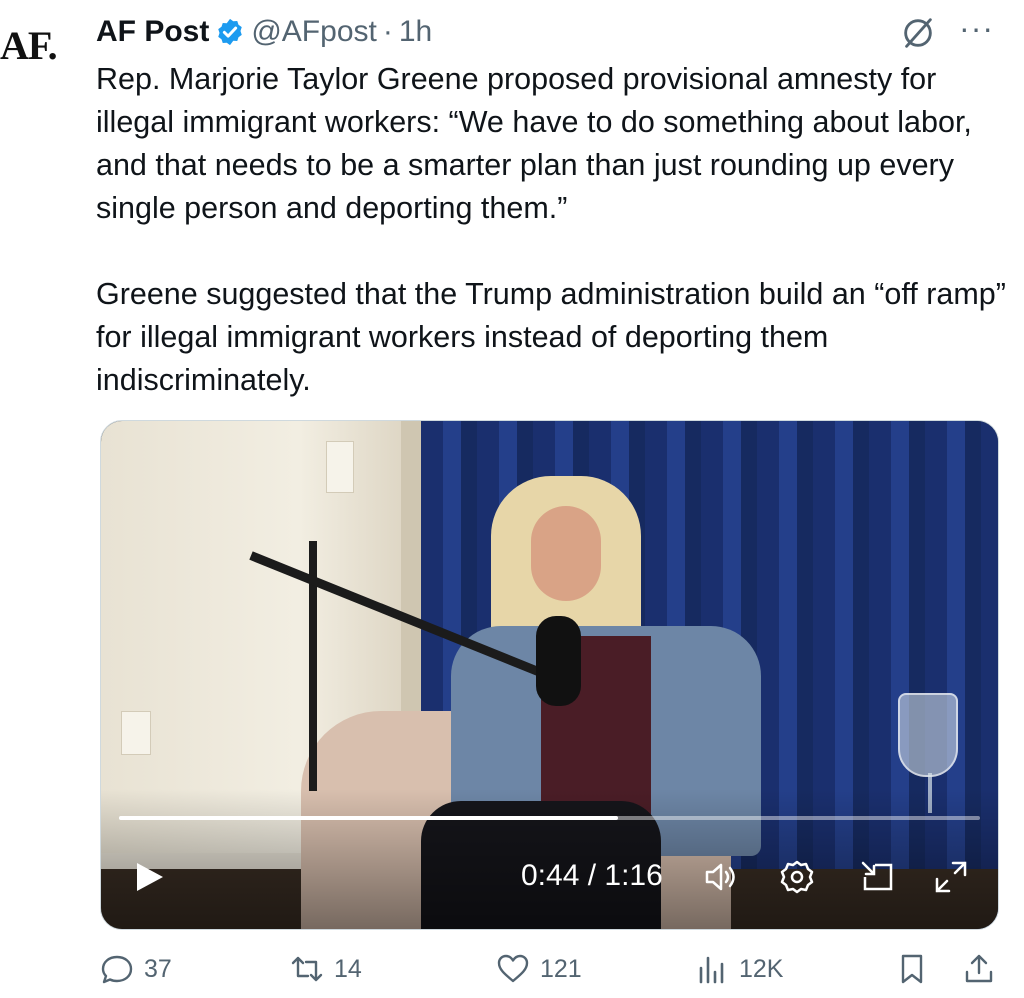  I want to click on video-progress-bar, so click(549, 818).